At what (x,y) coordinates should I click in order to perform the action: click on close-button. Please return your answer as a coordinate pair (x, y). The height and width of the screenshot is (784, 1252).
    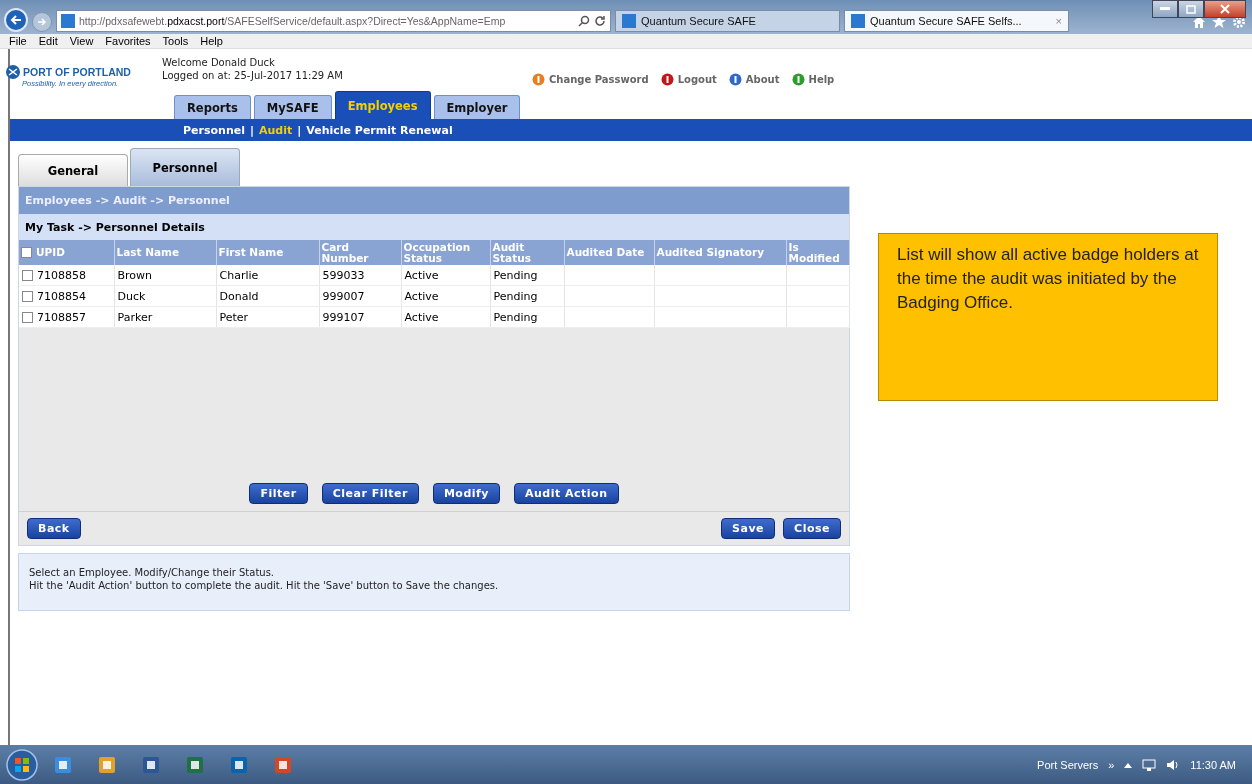
    Looking at the image, I should click on (1225, 9).